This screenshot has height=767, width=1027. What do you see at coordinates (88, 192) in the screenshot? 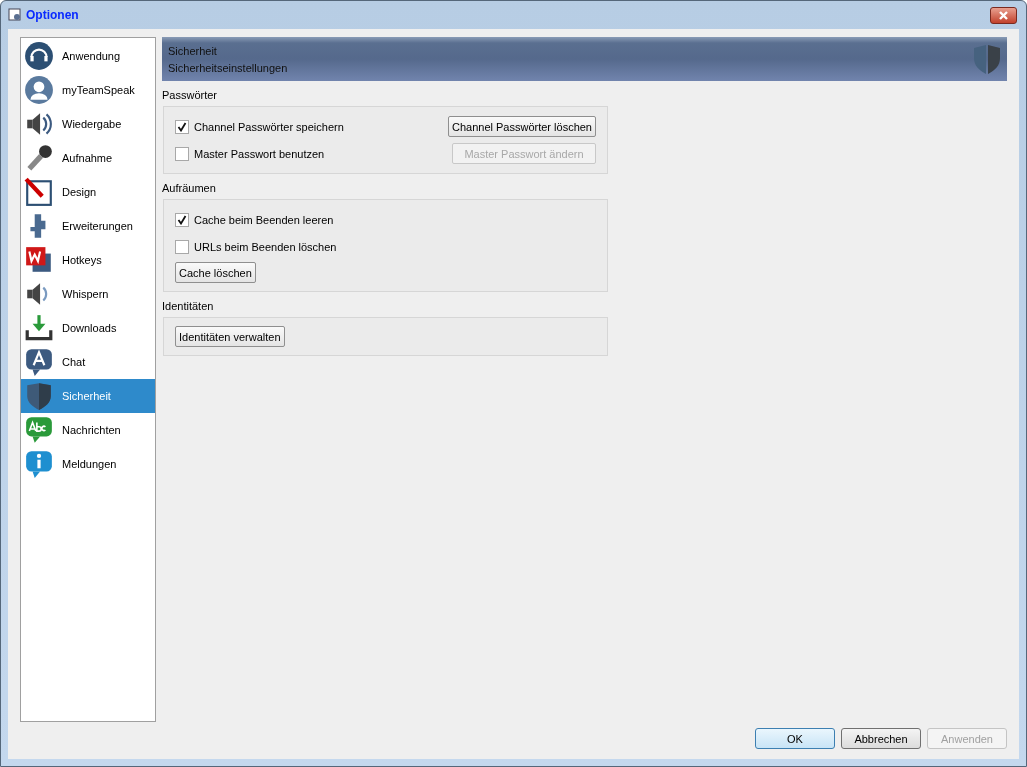
I see `category-item: Design` at bounding box center [88, 192].